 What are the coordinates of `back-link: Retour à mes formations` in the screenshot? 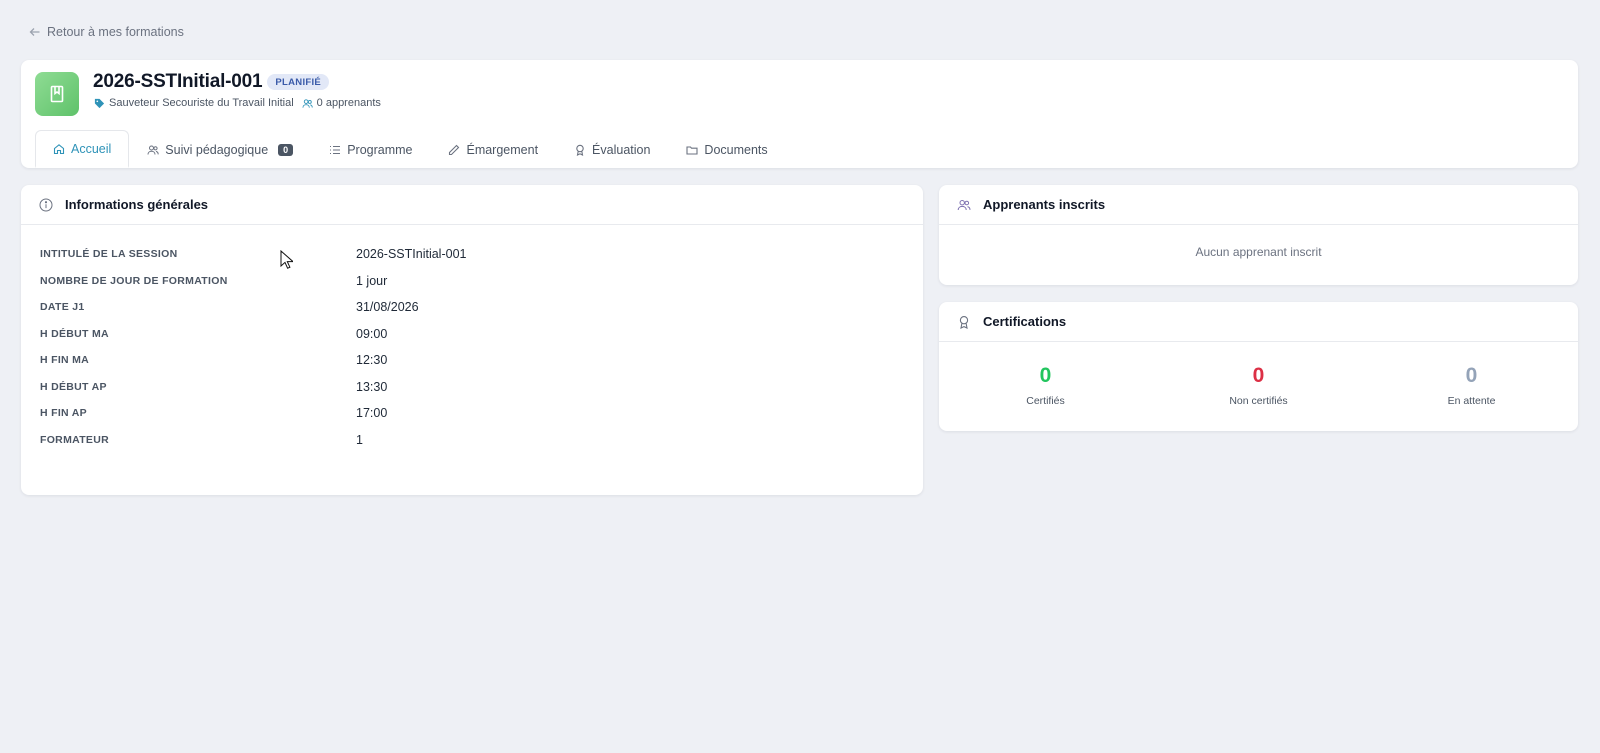 It's located at (106, 32).